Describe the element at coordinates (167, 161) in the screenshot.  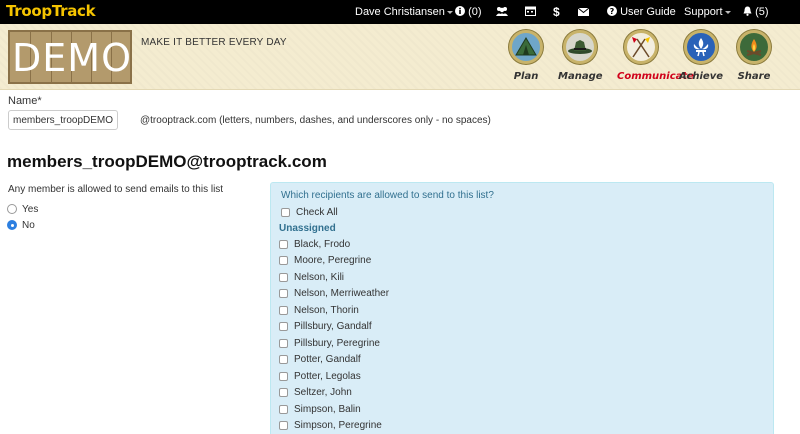
I see `list-email-address: members_troopDEMO@trooptrack.com` at that location.